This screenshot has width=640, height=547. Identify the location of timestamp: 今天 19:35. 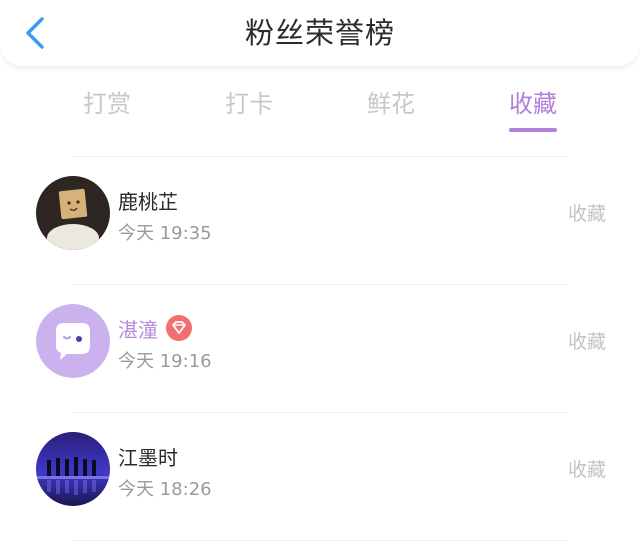
(165, 233).